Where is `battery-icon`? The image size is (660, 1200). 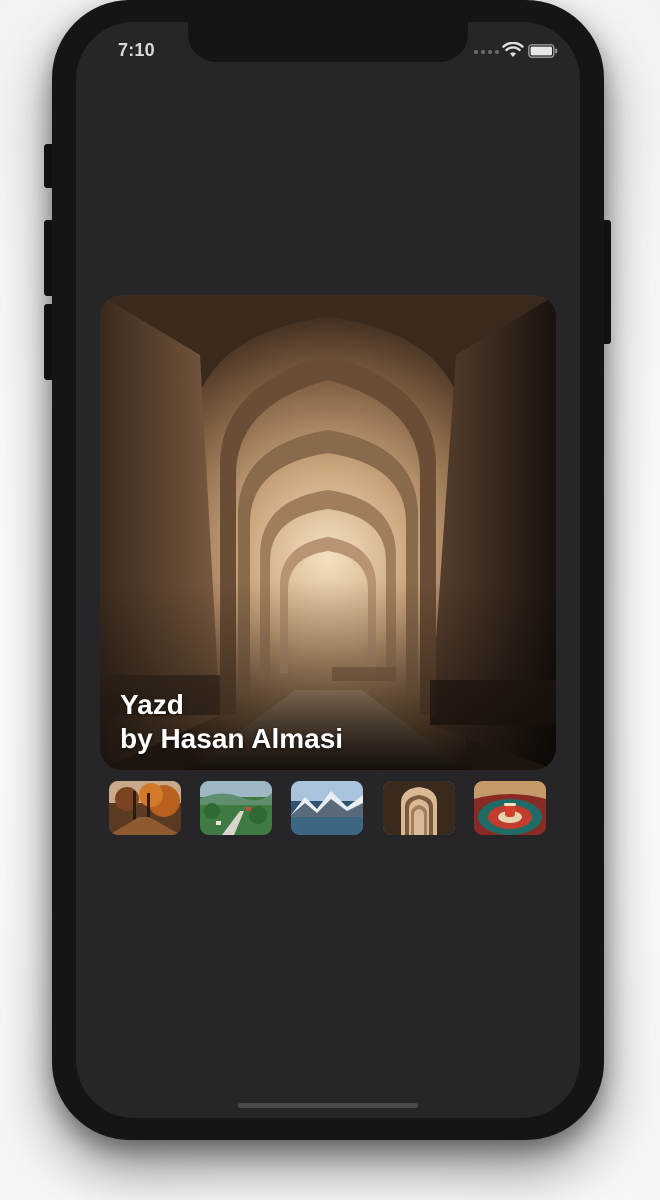
battery-icon is located at coordinates (543, 51).